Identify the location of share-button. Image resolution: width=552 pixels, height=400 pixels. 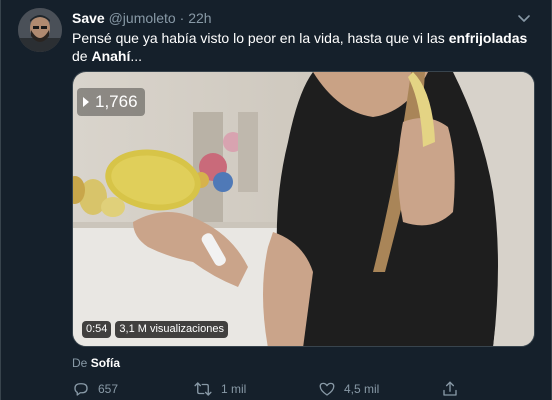
(450, 389).